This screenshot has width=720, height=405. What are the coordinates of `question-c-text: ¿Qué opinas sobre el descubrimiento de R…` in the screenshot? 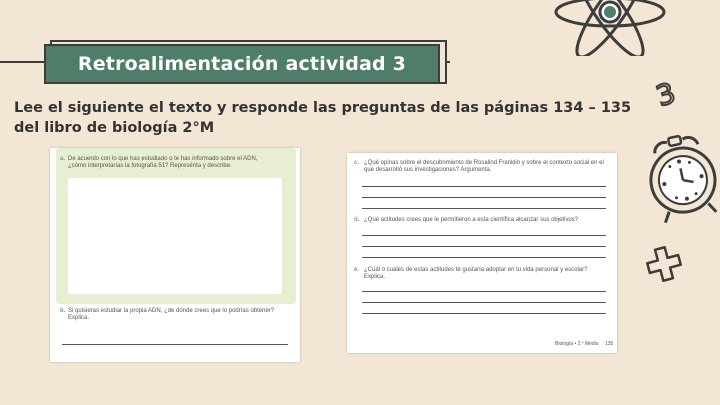 It's located at (484, 166).